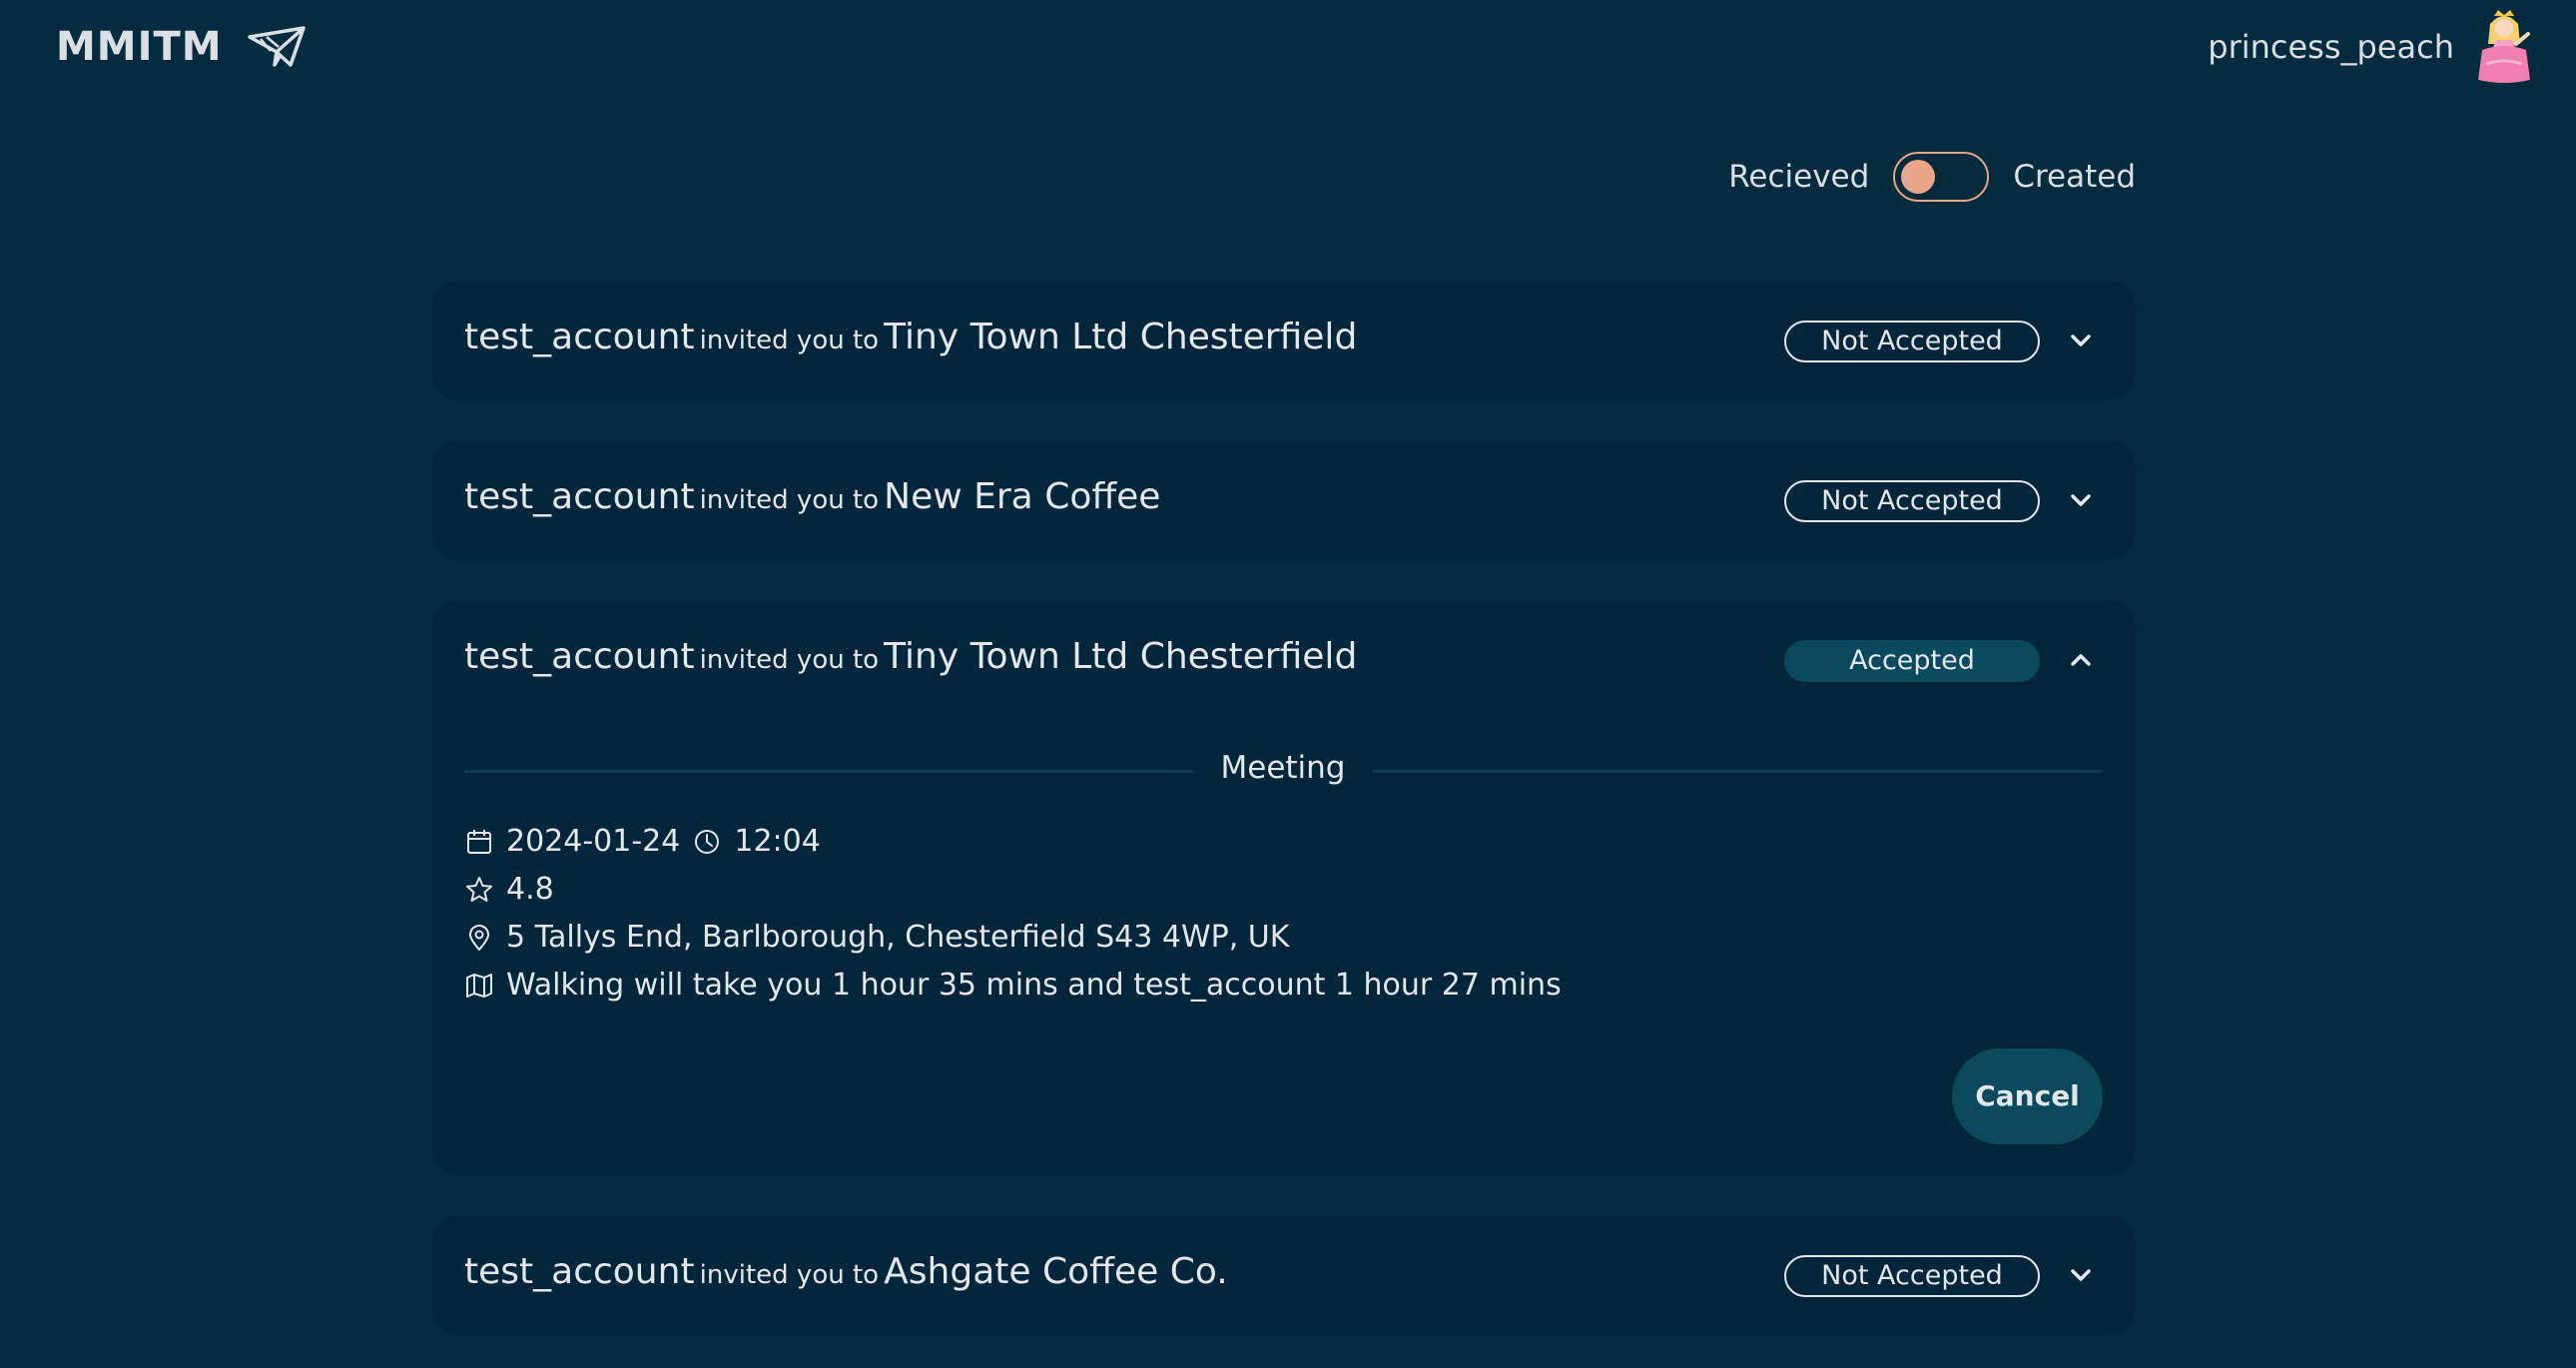 This screenshot has height=1368, width=2576. Describe the element at coordinates (1023, 496) in the screenshot. I see `venue-name: New Era Coffee` at that location.